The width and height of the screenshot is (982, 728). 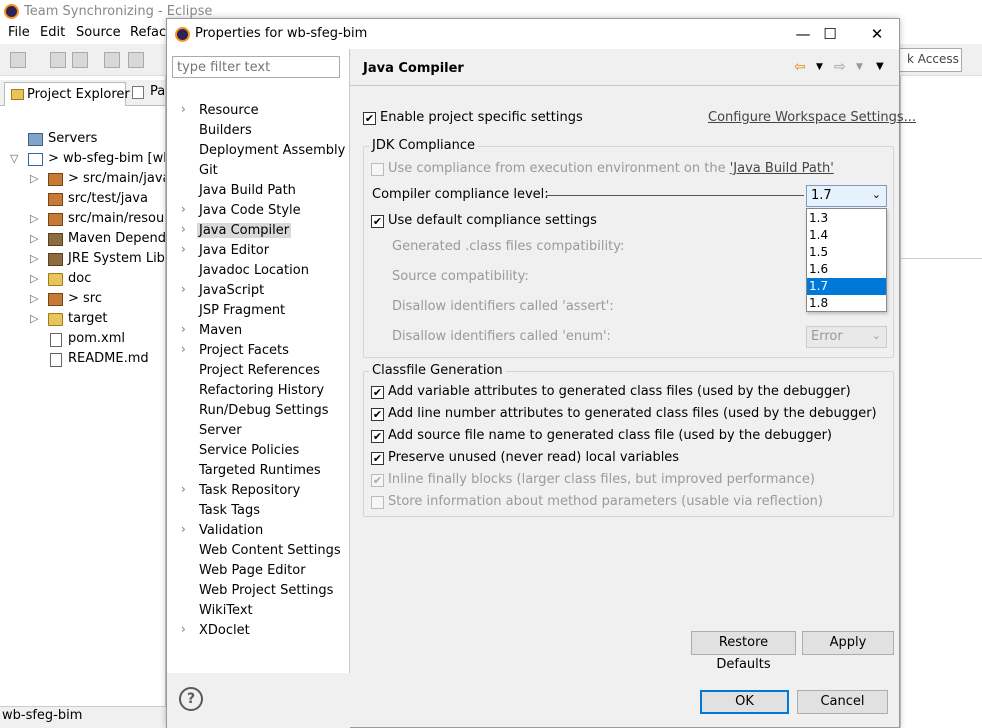 What do you see at coordinates (258, 331) in the screenshot?
I see `nav-item: › Maven` at bounding box center [258, 331].